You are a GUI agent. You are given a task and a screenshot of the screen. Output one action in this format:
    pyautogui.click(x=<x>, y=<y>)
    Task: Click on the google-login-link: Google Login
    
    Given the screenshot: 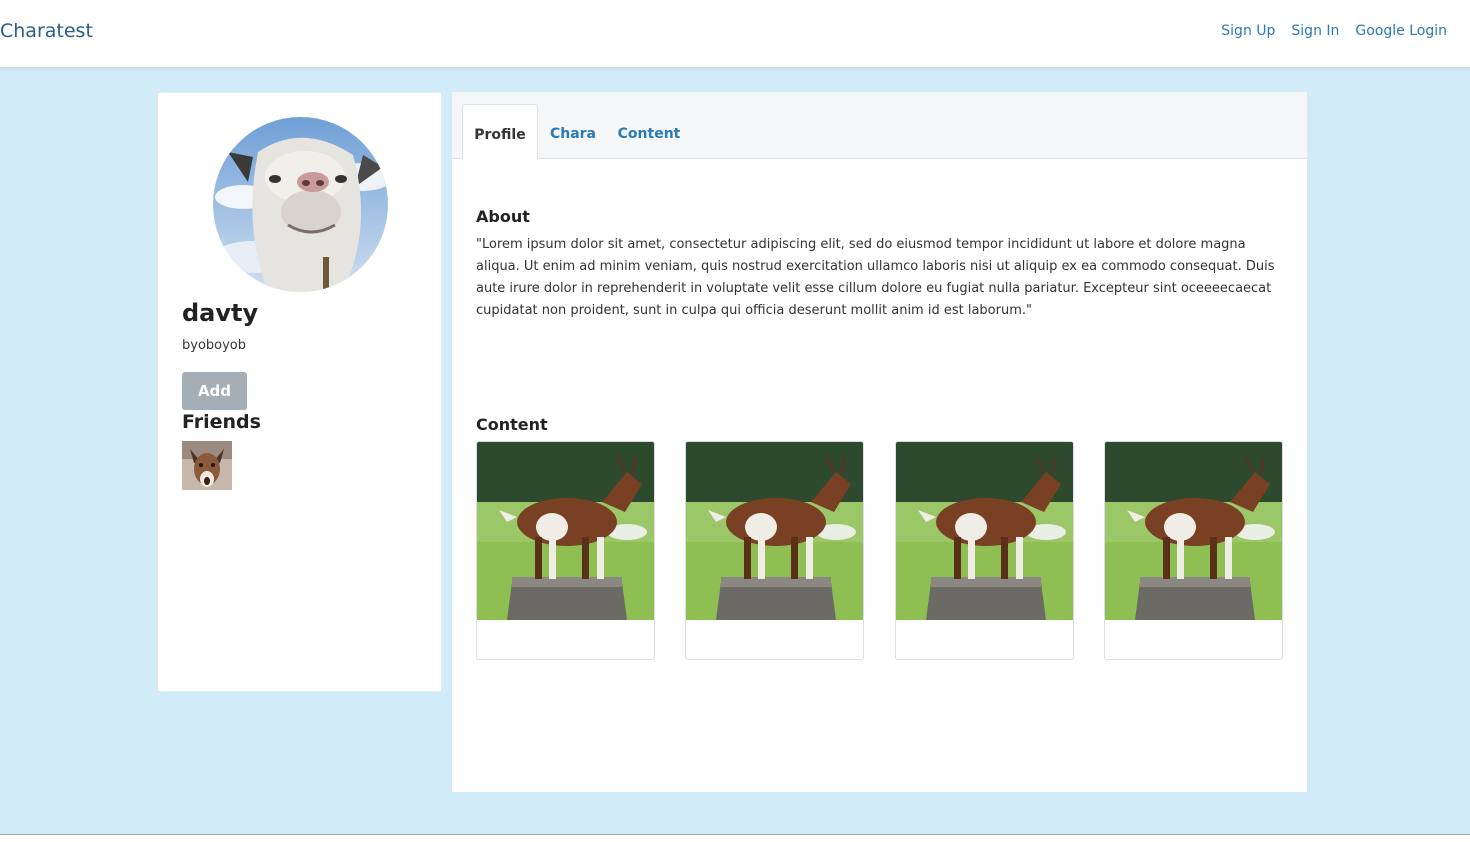 What is the action you would take?
    pyautogui.click(x=1401, y=31)
    